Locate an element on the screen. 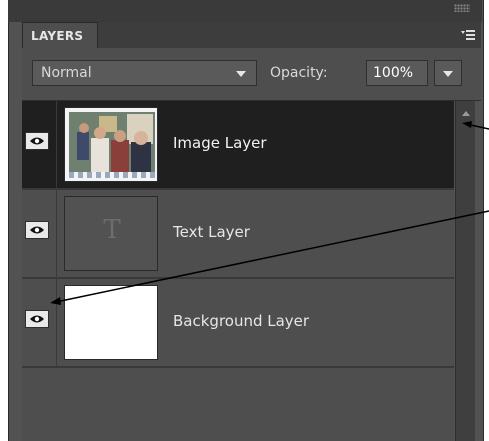 The image size is (489, 441). opacity-label: Opacity: is located at coordinates (299, 73).